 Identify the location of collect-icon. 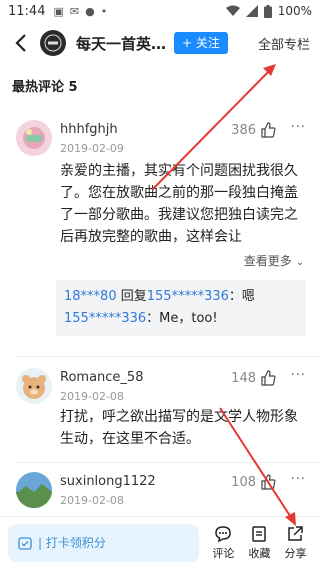
(259, 533).